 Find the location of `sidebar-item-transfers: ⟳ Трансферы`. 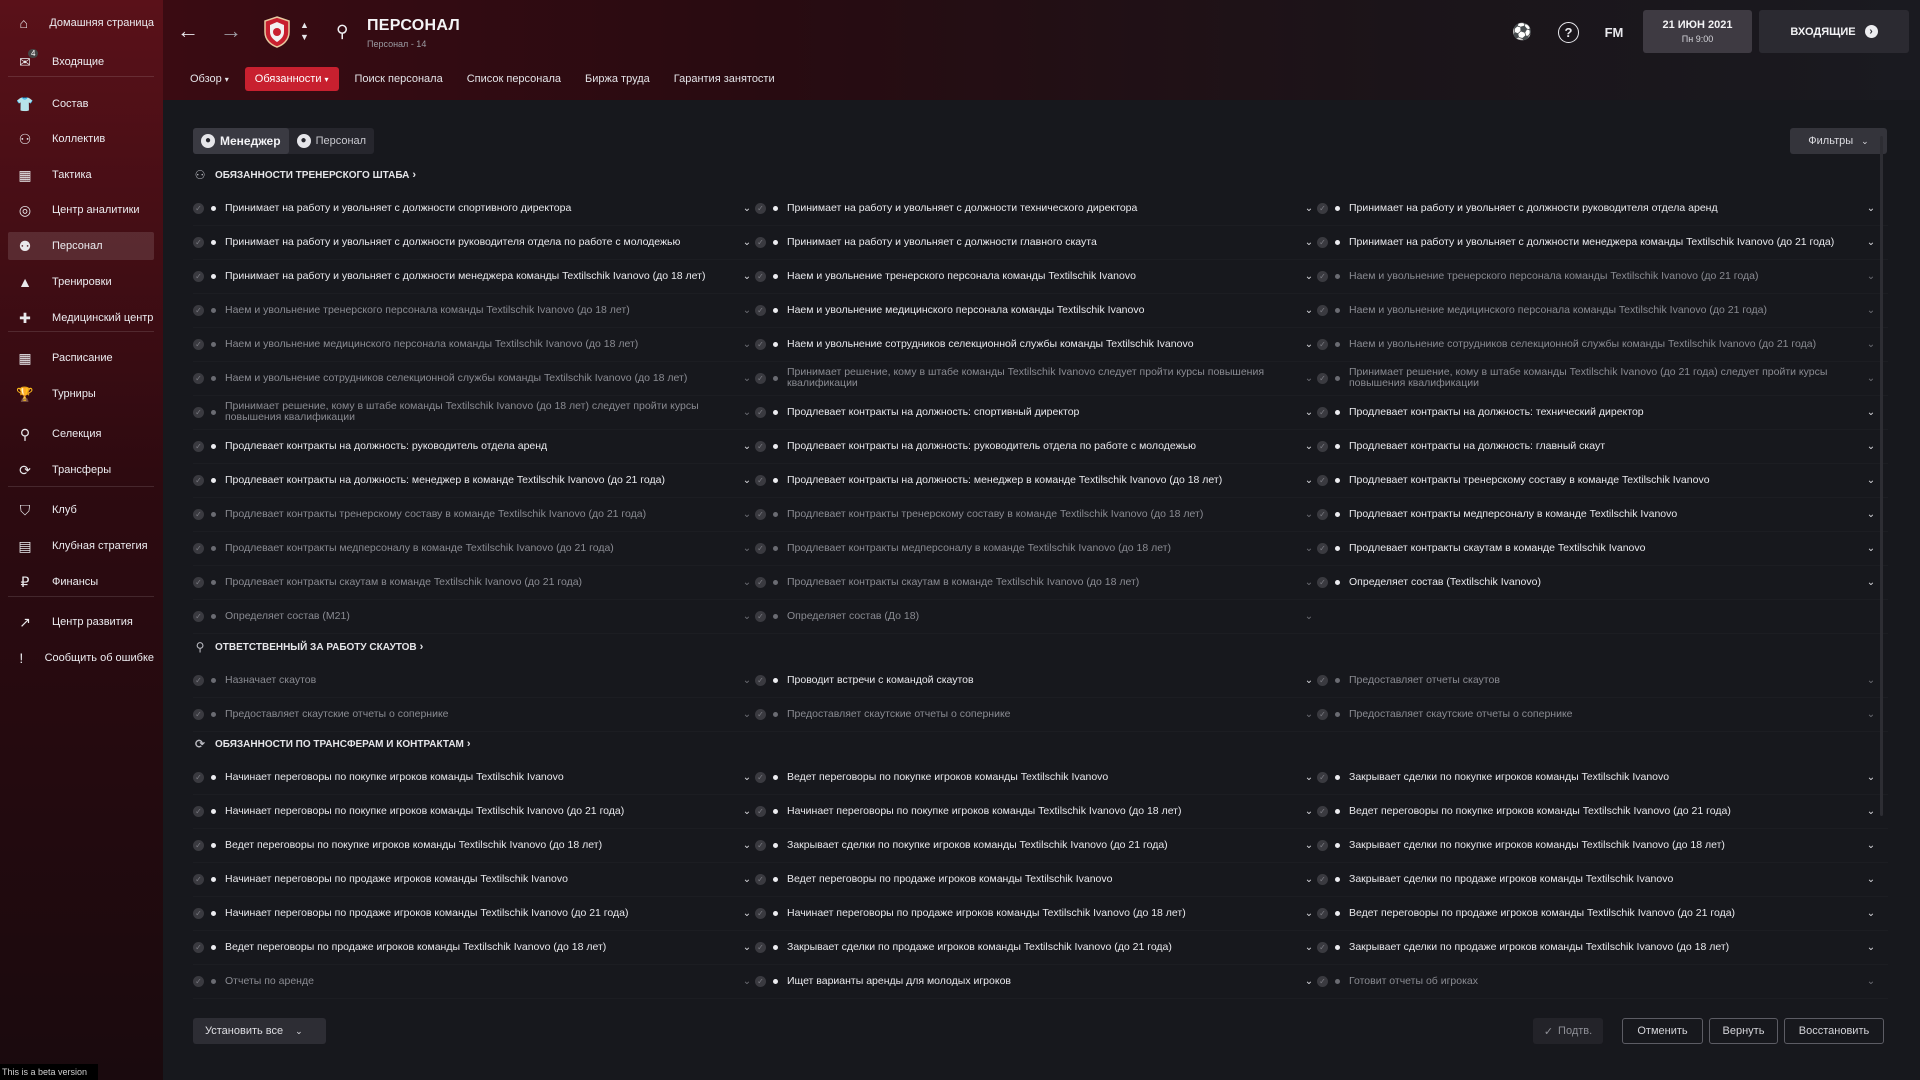

sidebar-item-transfers: ⟳ Трансферы is located at coordinates (81, 470).